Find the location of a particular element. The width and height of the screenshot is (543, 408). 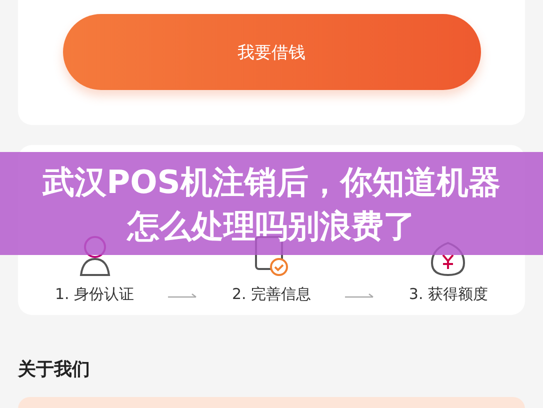

section-heading: 关于我们 is located at coordinates (54, 369).